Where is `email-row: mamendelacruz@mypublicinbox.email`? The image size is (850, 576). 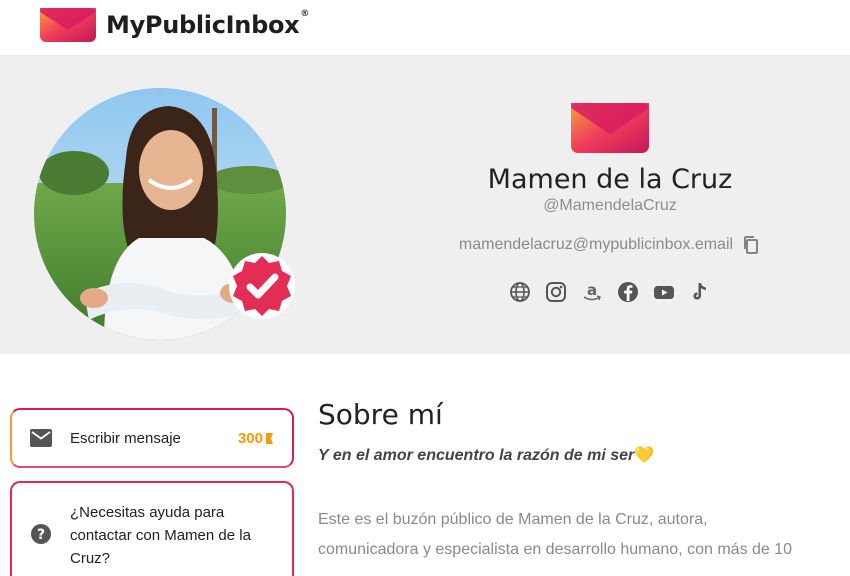 email-row: mamendelacruz@mypublicinbox.email is located at coordinates (610, 245).